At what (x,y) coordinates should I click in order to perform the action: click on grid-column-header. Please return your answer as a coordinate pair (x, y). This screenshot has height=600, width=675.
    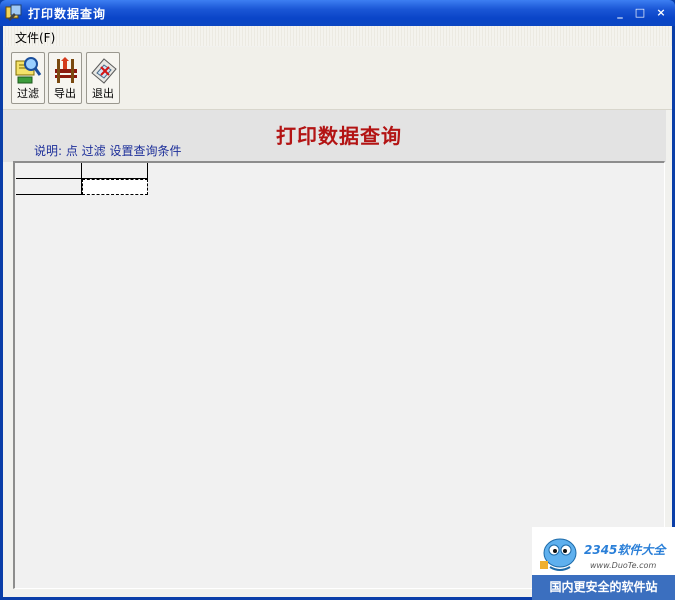
    Looking at the image, I should click on (115, 171).